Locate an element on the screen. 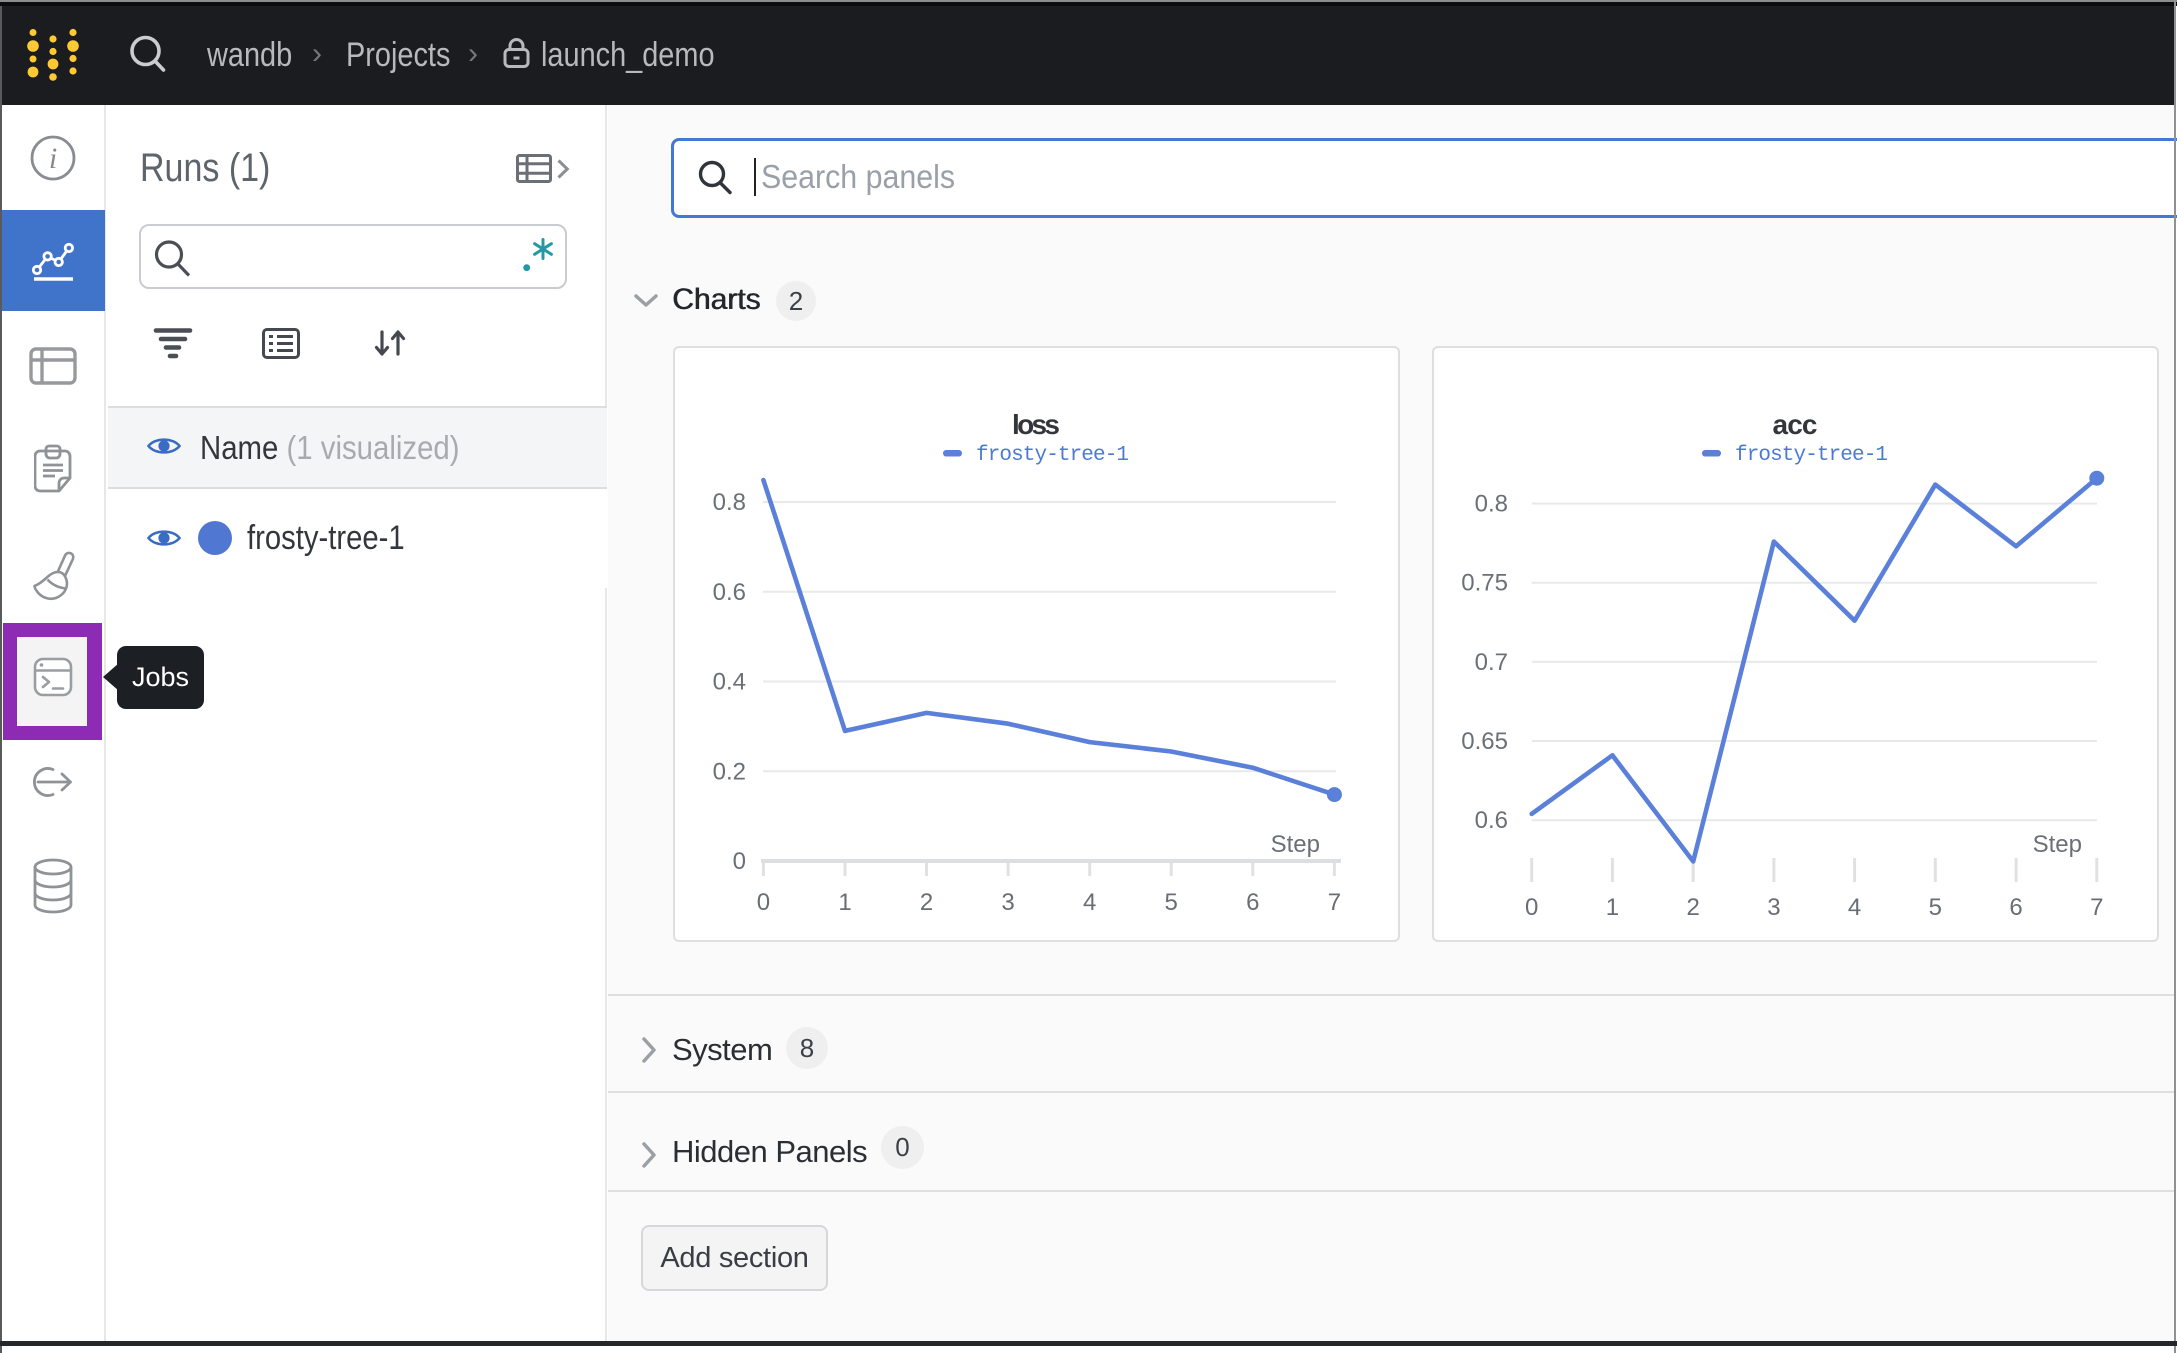 The image size is (2177, 1353). svg-text: 0.7 is located at coordinates (1491, 662).